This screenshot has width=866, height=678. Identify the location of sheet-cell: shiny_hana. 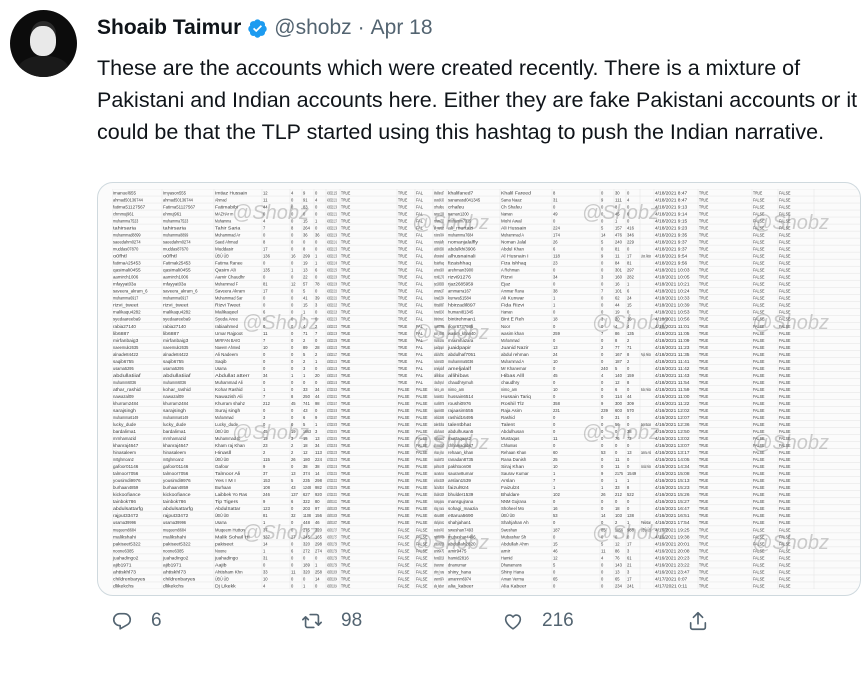
(439, 571).